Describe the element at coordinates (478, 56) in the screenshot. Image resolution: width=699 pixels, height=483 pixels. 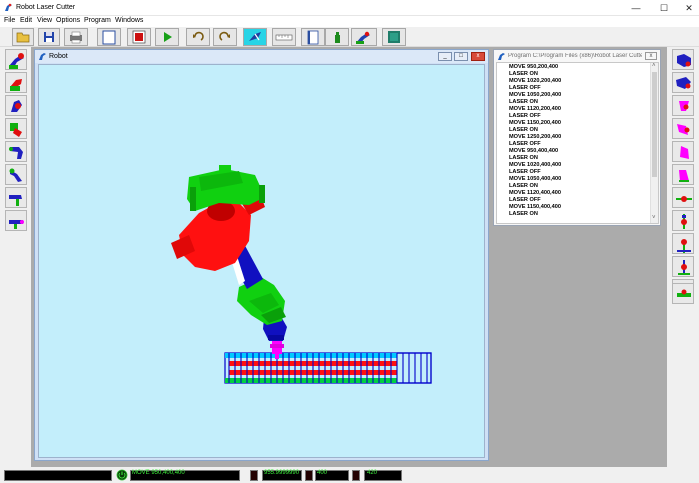
I see `robot-window-close-button: x` at that location.